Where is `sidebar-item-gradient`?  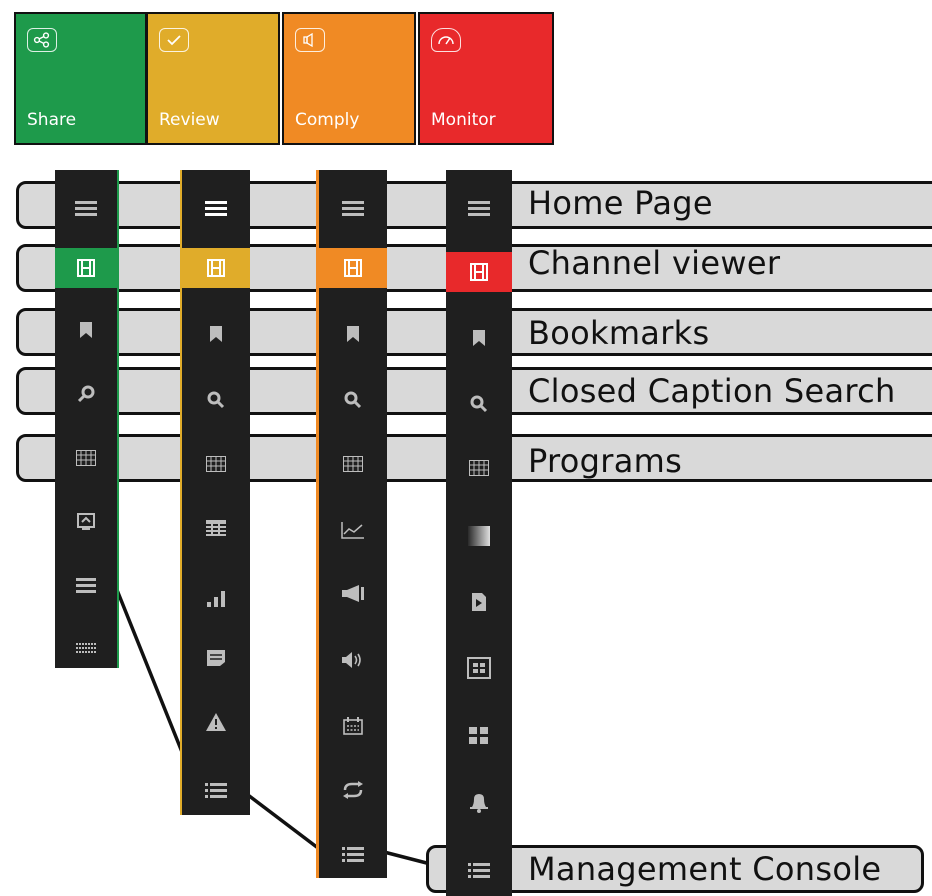 sidebar-item-gradient is located at coordinates (479, 536).